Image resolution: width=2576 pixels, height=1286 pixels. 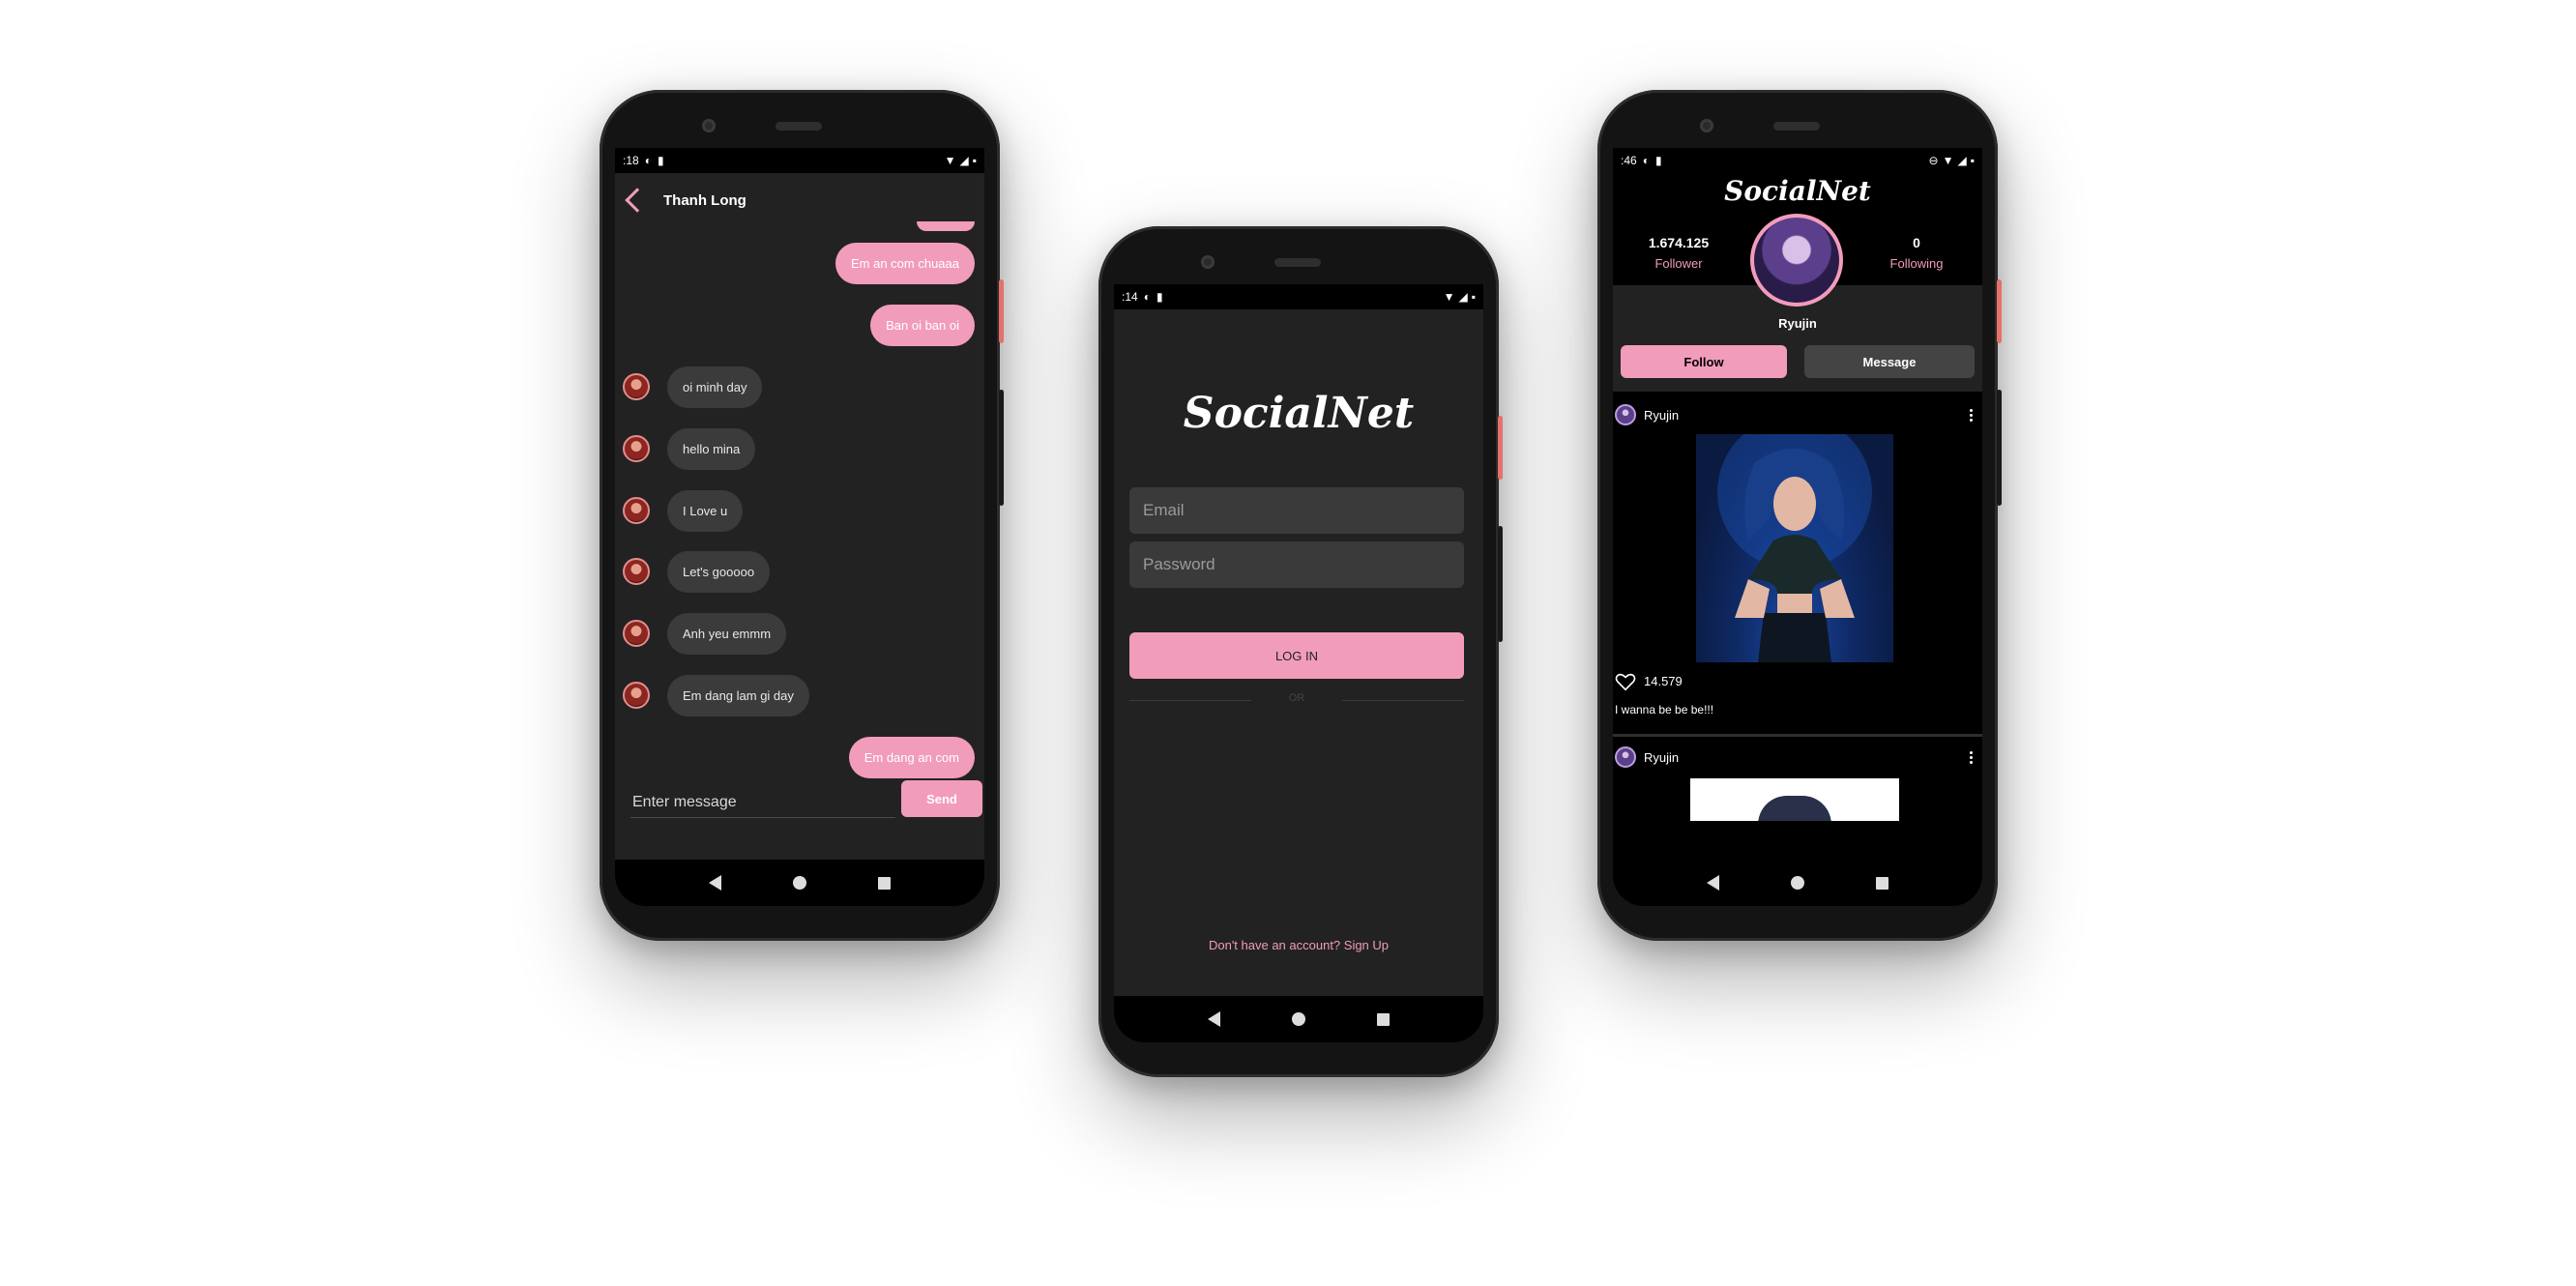 What do you see at coordinates (762, 803) in the screenshot?
I see `message-input` at bounding box center [762, 803].